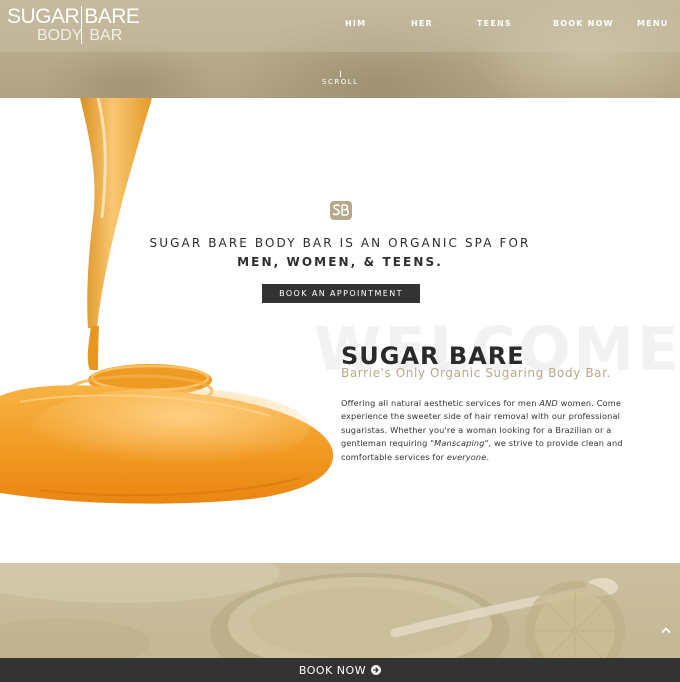 This screenshot has height=682, width=680. I want to click on main-nav: HIM HER TEENS BOOK NOW MENU, so click(340, 25).